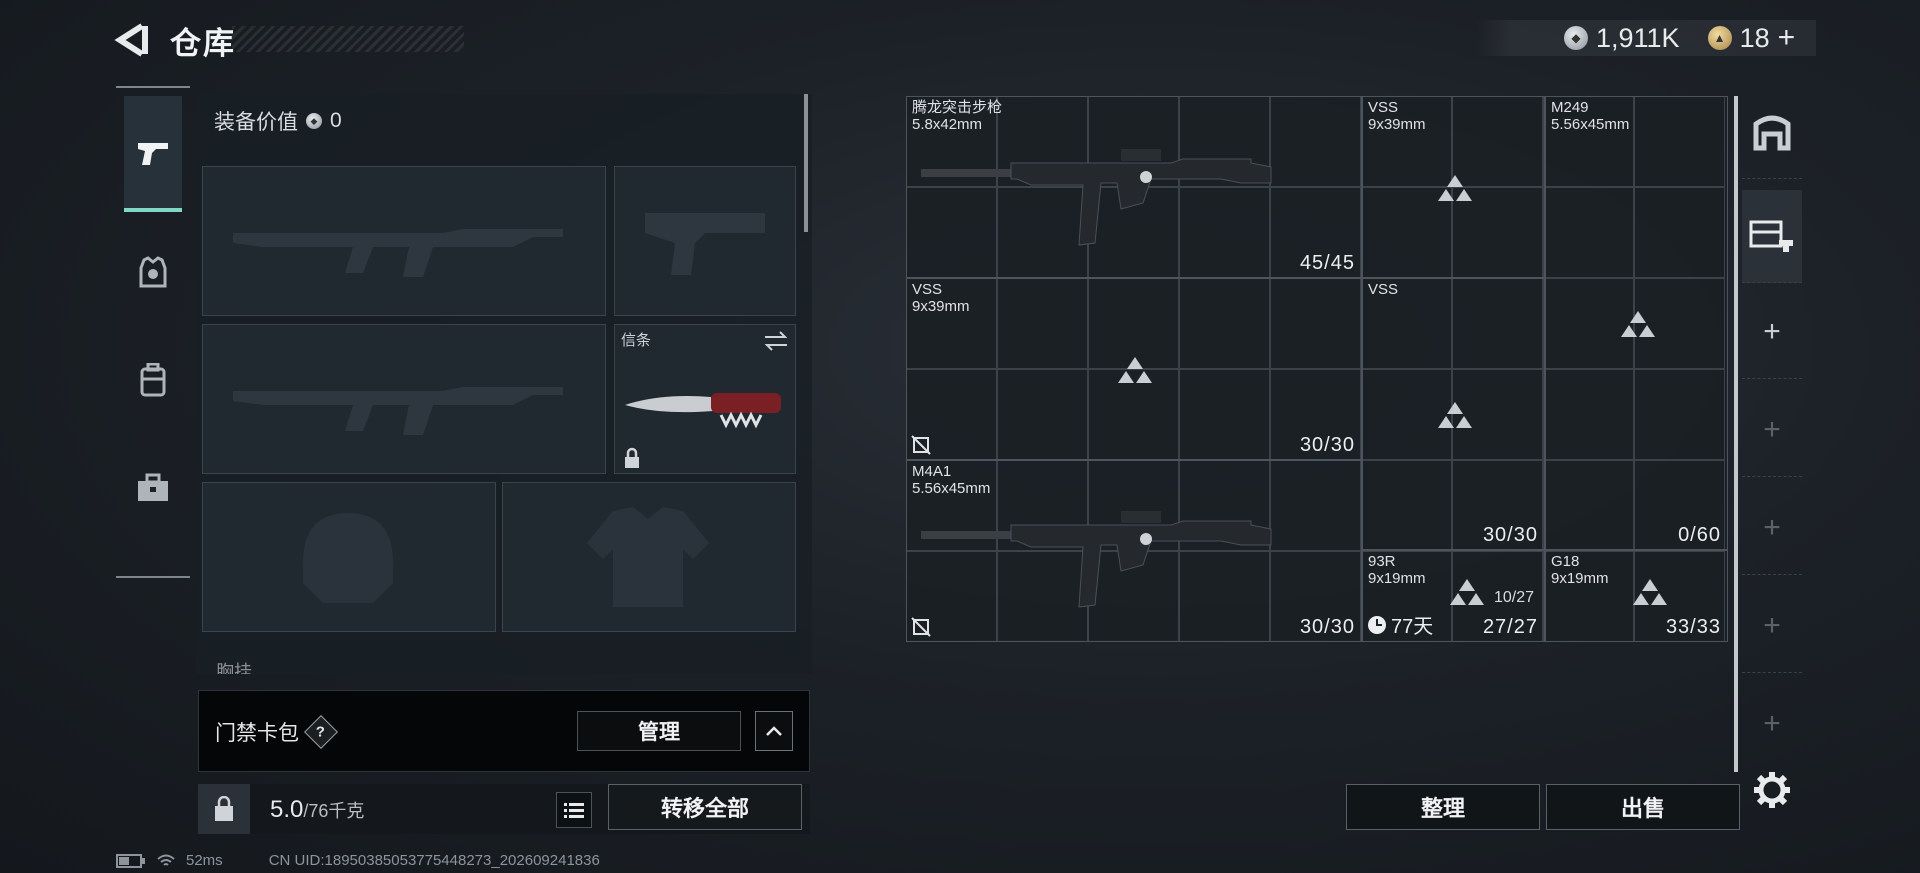 The width and height of the screenshot is (1920, 873). I want to click on weight-bar: 5.0/76千克 转移全部, so click(504, 809).